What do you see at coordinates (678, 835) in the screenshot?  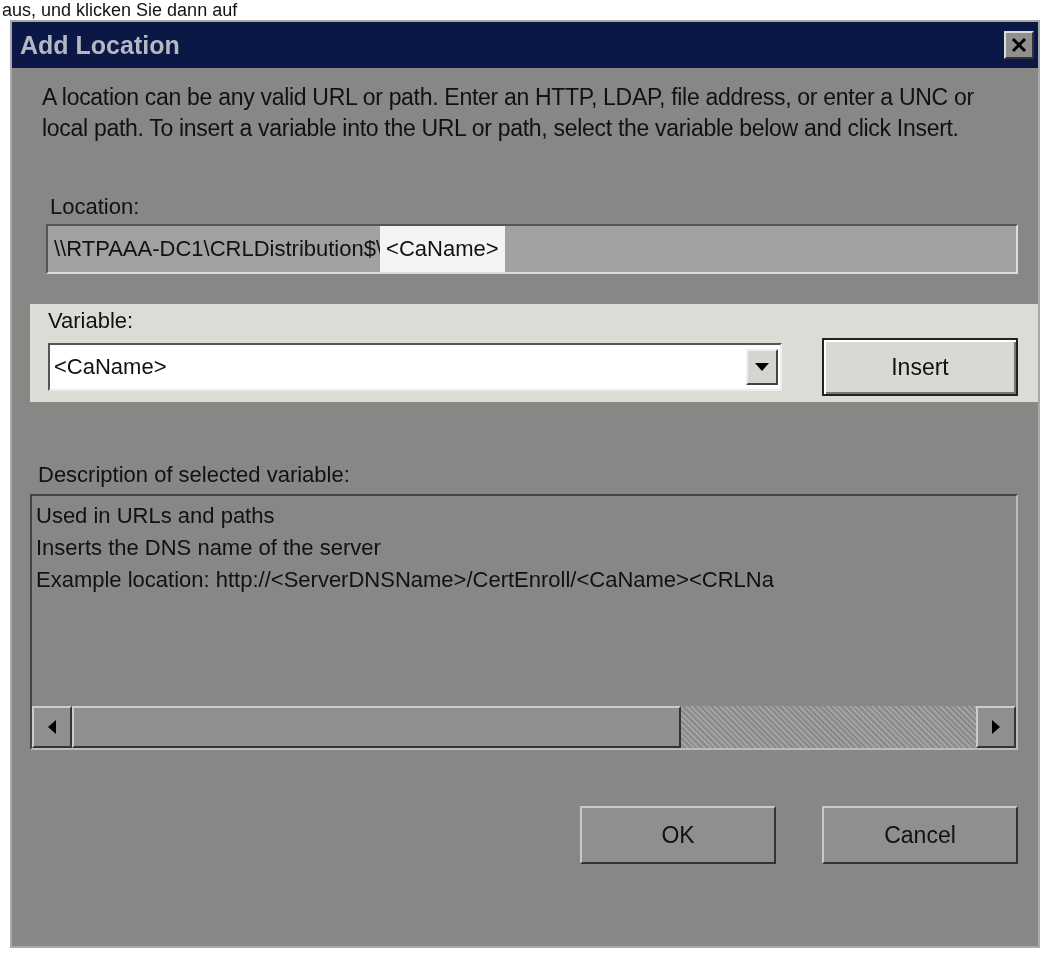 I see `dialog-button: OK` at bounding box center [678, 835].